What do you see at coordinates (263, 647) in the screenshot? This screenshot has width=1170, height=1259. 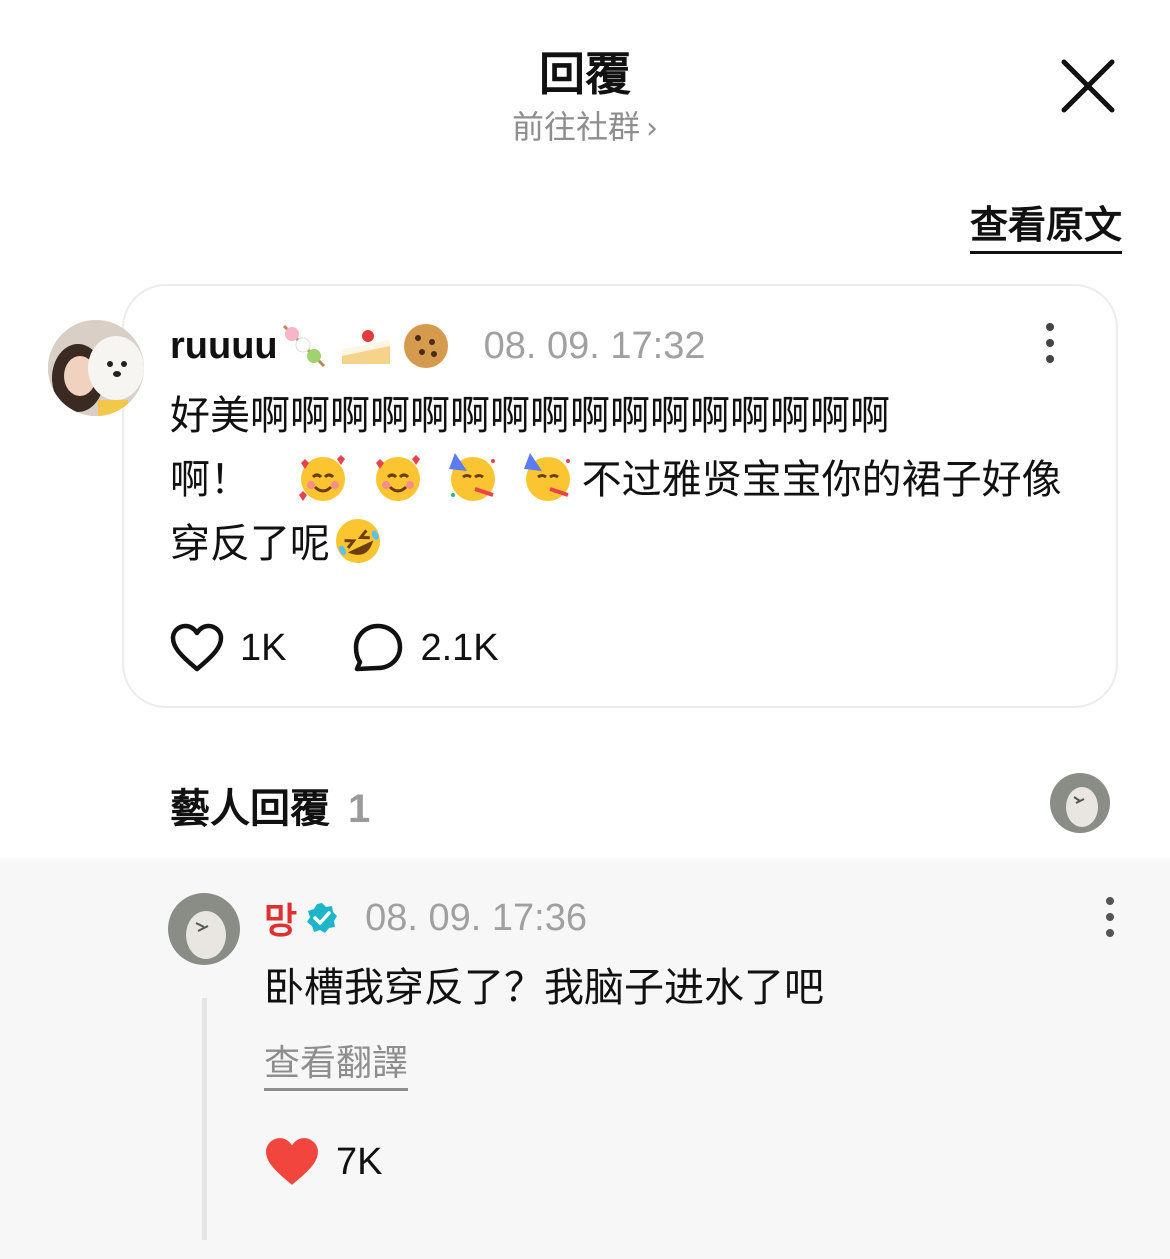 I see `like-count: 1K` at bounding box center [263, 647].